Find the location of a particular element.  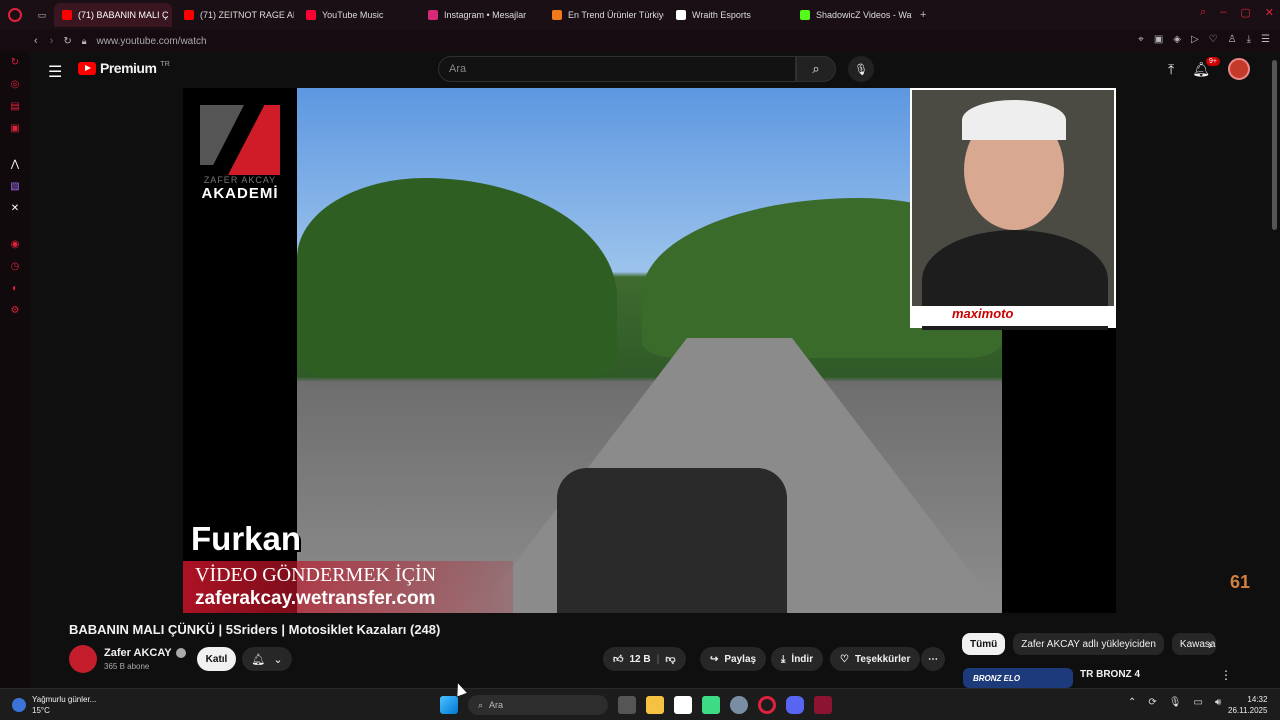

browser-tab: (71) BABANIN MALI Ç is located at coordinates (113, 15).